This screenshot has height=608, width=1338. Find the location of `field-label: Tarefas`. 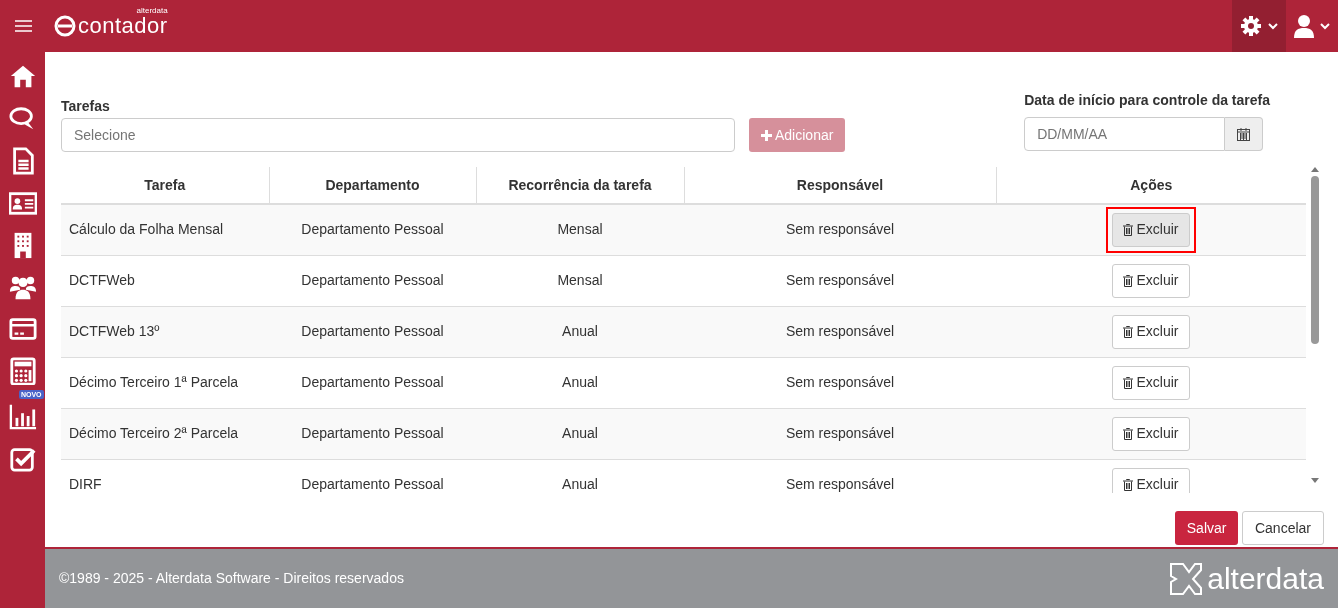

field-label: Tarefas is located at coordinates (86, 106).